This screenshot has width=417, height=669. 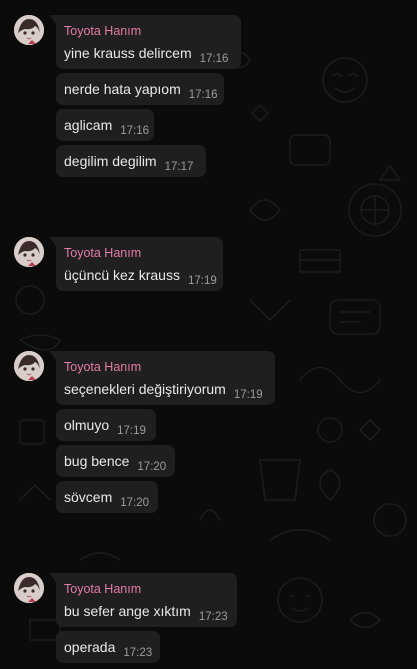 What do you see at coordinates (128, 53) in the screenshot?
I see `message-text: yine krauss delircem` at bounding box center [128, 53].